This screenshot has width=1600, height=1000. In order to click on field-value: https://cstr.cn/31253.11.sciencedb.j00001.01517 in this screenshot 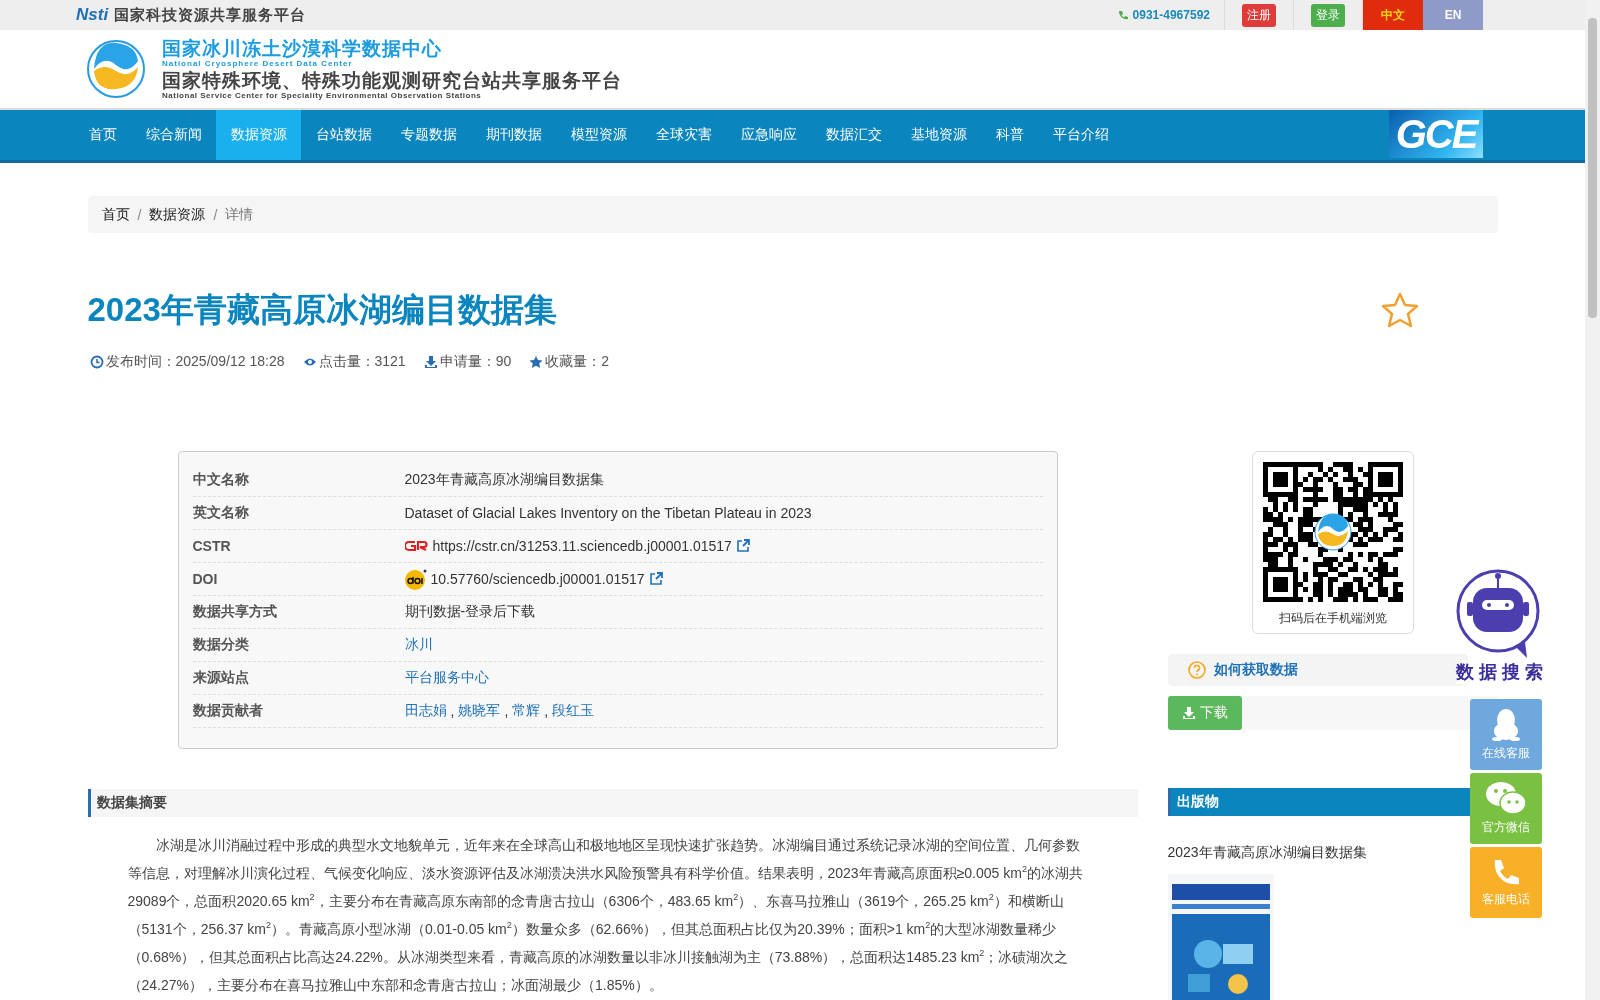, I will do `click(582, 546)`.